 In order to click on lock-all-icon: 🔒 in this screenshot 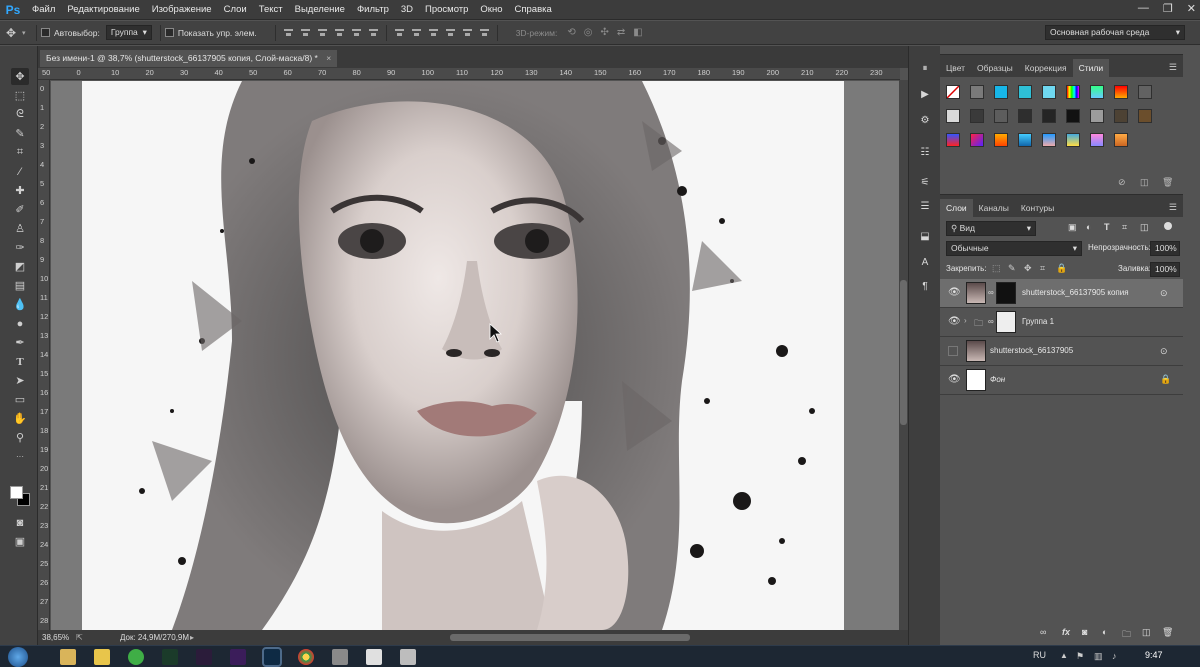, I will do `click(1061, 268)`.